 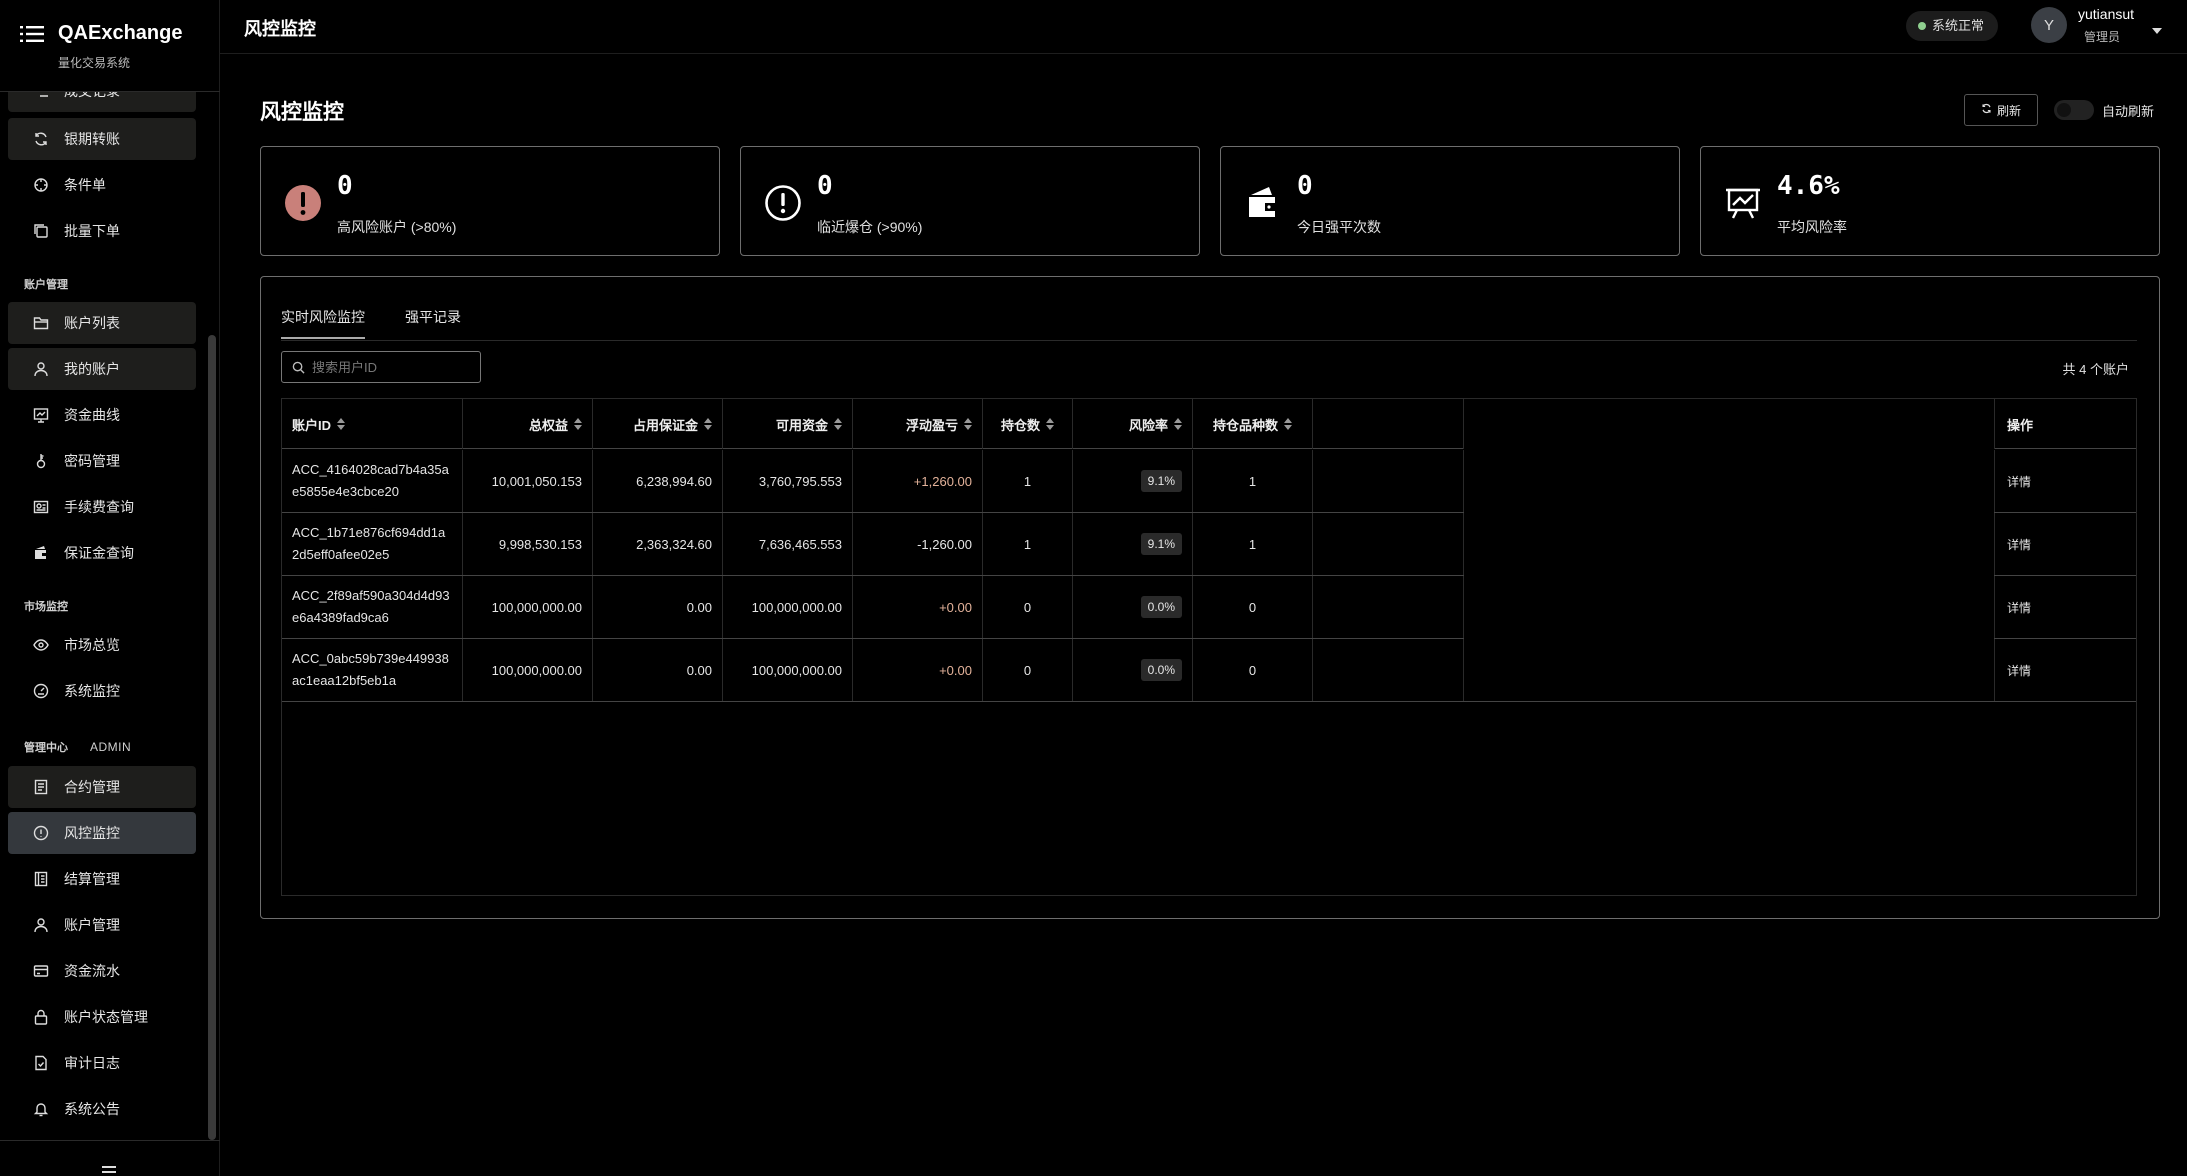 What do you see at coordinates (102, 691) in the screenshot?
I see `sidebar-item-system-monitor: 系统监控` at bounding box center [102, 691].